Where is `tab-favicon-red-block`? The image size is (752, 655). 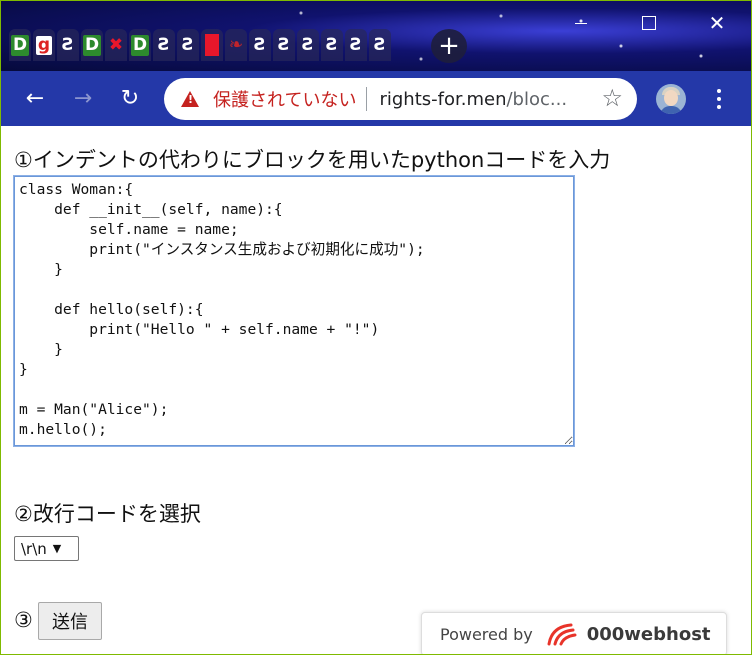
tab-favicon-red-block is located at coordinates (212, 45).